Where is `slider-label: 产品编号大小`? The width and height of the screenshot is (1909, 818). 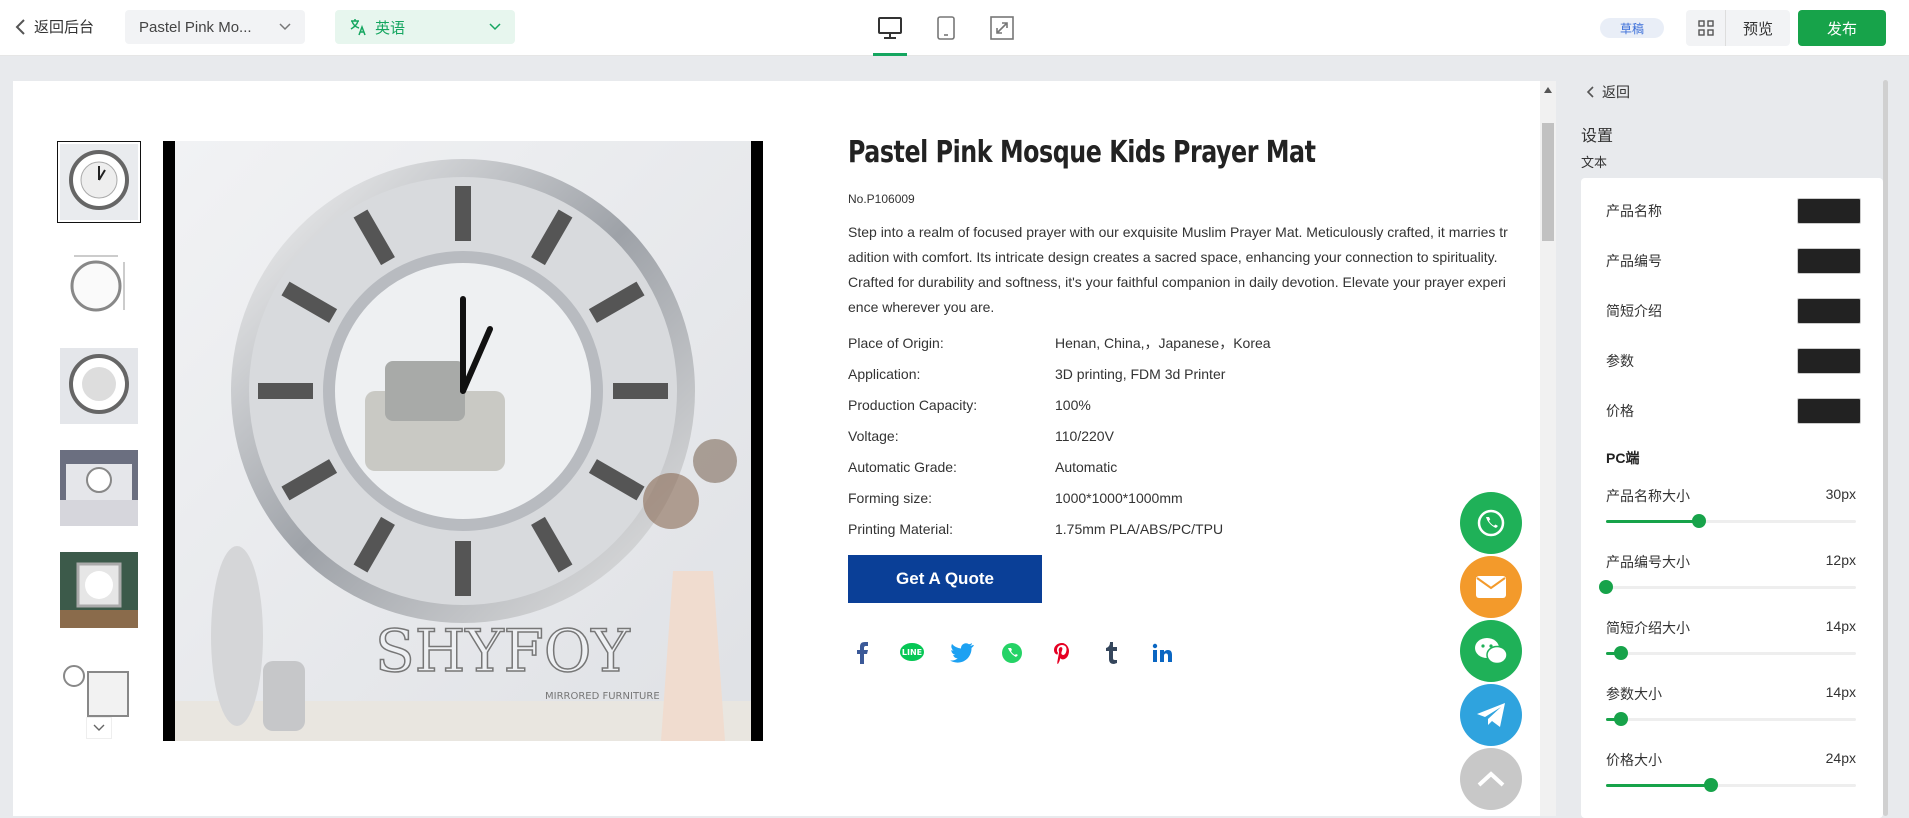
slider-label: 产品编号大小 is located at coordinates (1648, 562).